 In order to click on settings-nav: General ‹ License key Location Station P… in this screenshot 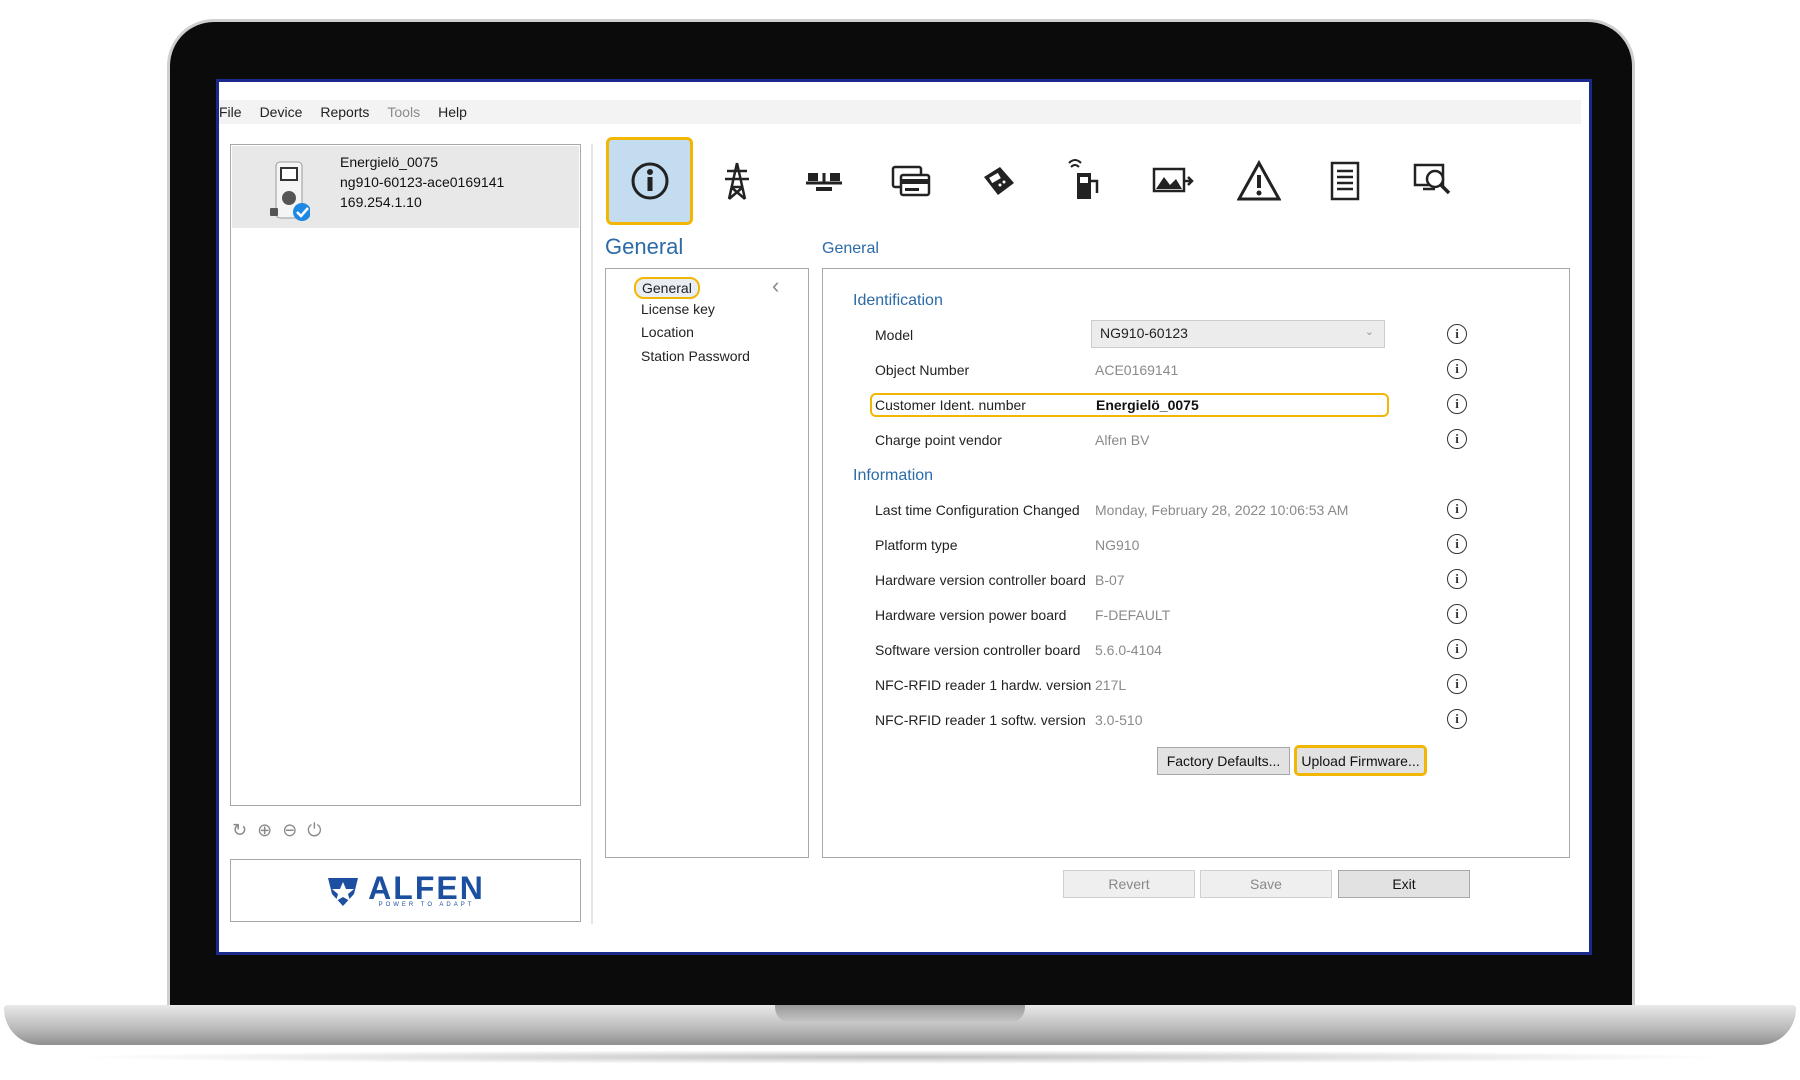, I will do `click(707, 563)`.